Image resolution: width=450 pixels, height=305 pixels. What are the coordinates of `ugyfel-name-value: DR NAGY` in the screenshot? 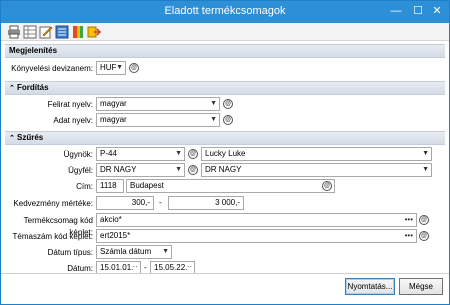 It's located at (223, 169).